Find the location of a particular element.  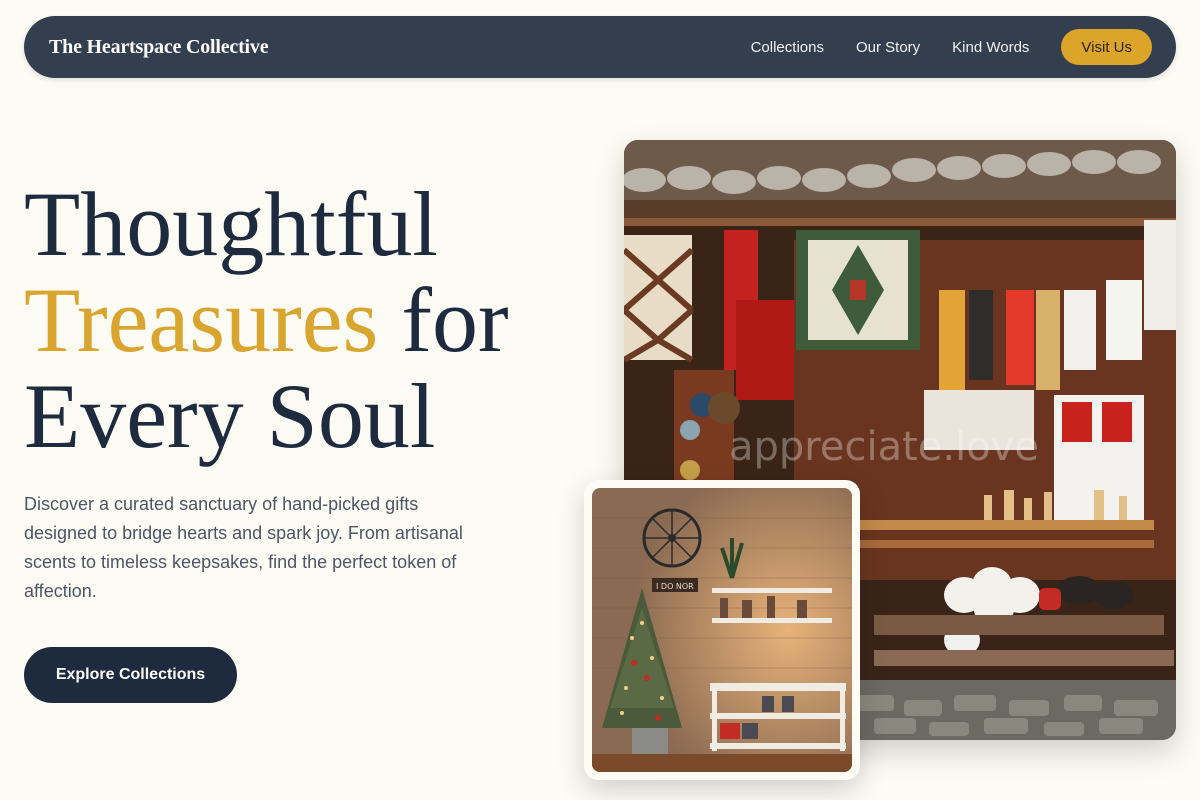

nav-link-our-story: Our Story is located at coordinates (888, 47).